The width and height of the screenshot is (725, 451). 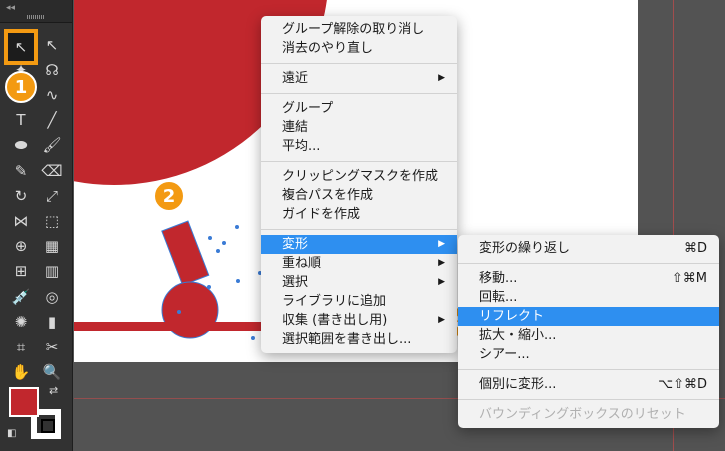 What do you see at coordinates (11, 433) in the screenshot?
I see `default-fill-stroke-icon: ◧` at bounding box center [11, 433].